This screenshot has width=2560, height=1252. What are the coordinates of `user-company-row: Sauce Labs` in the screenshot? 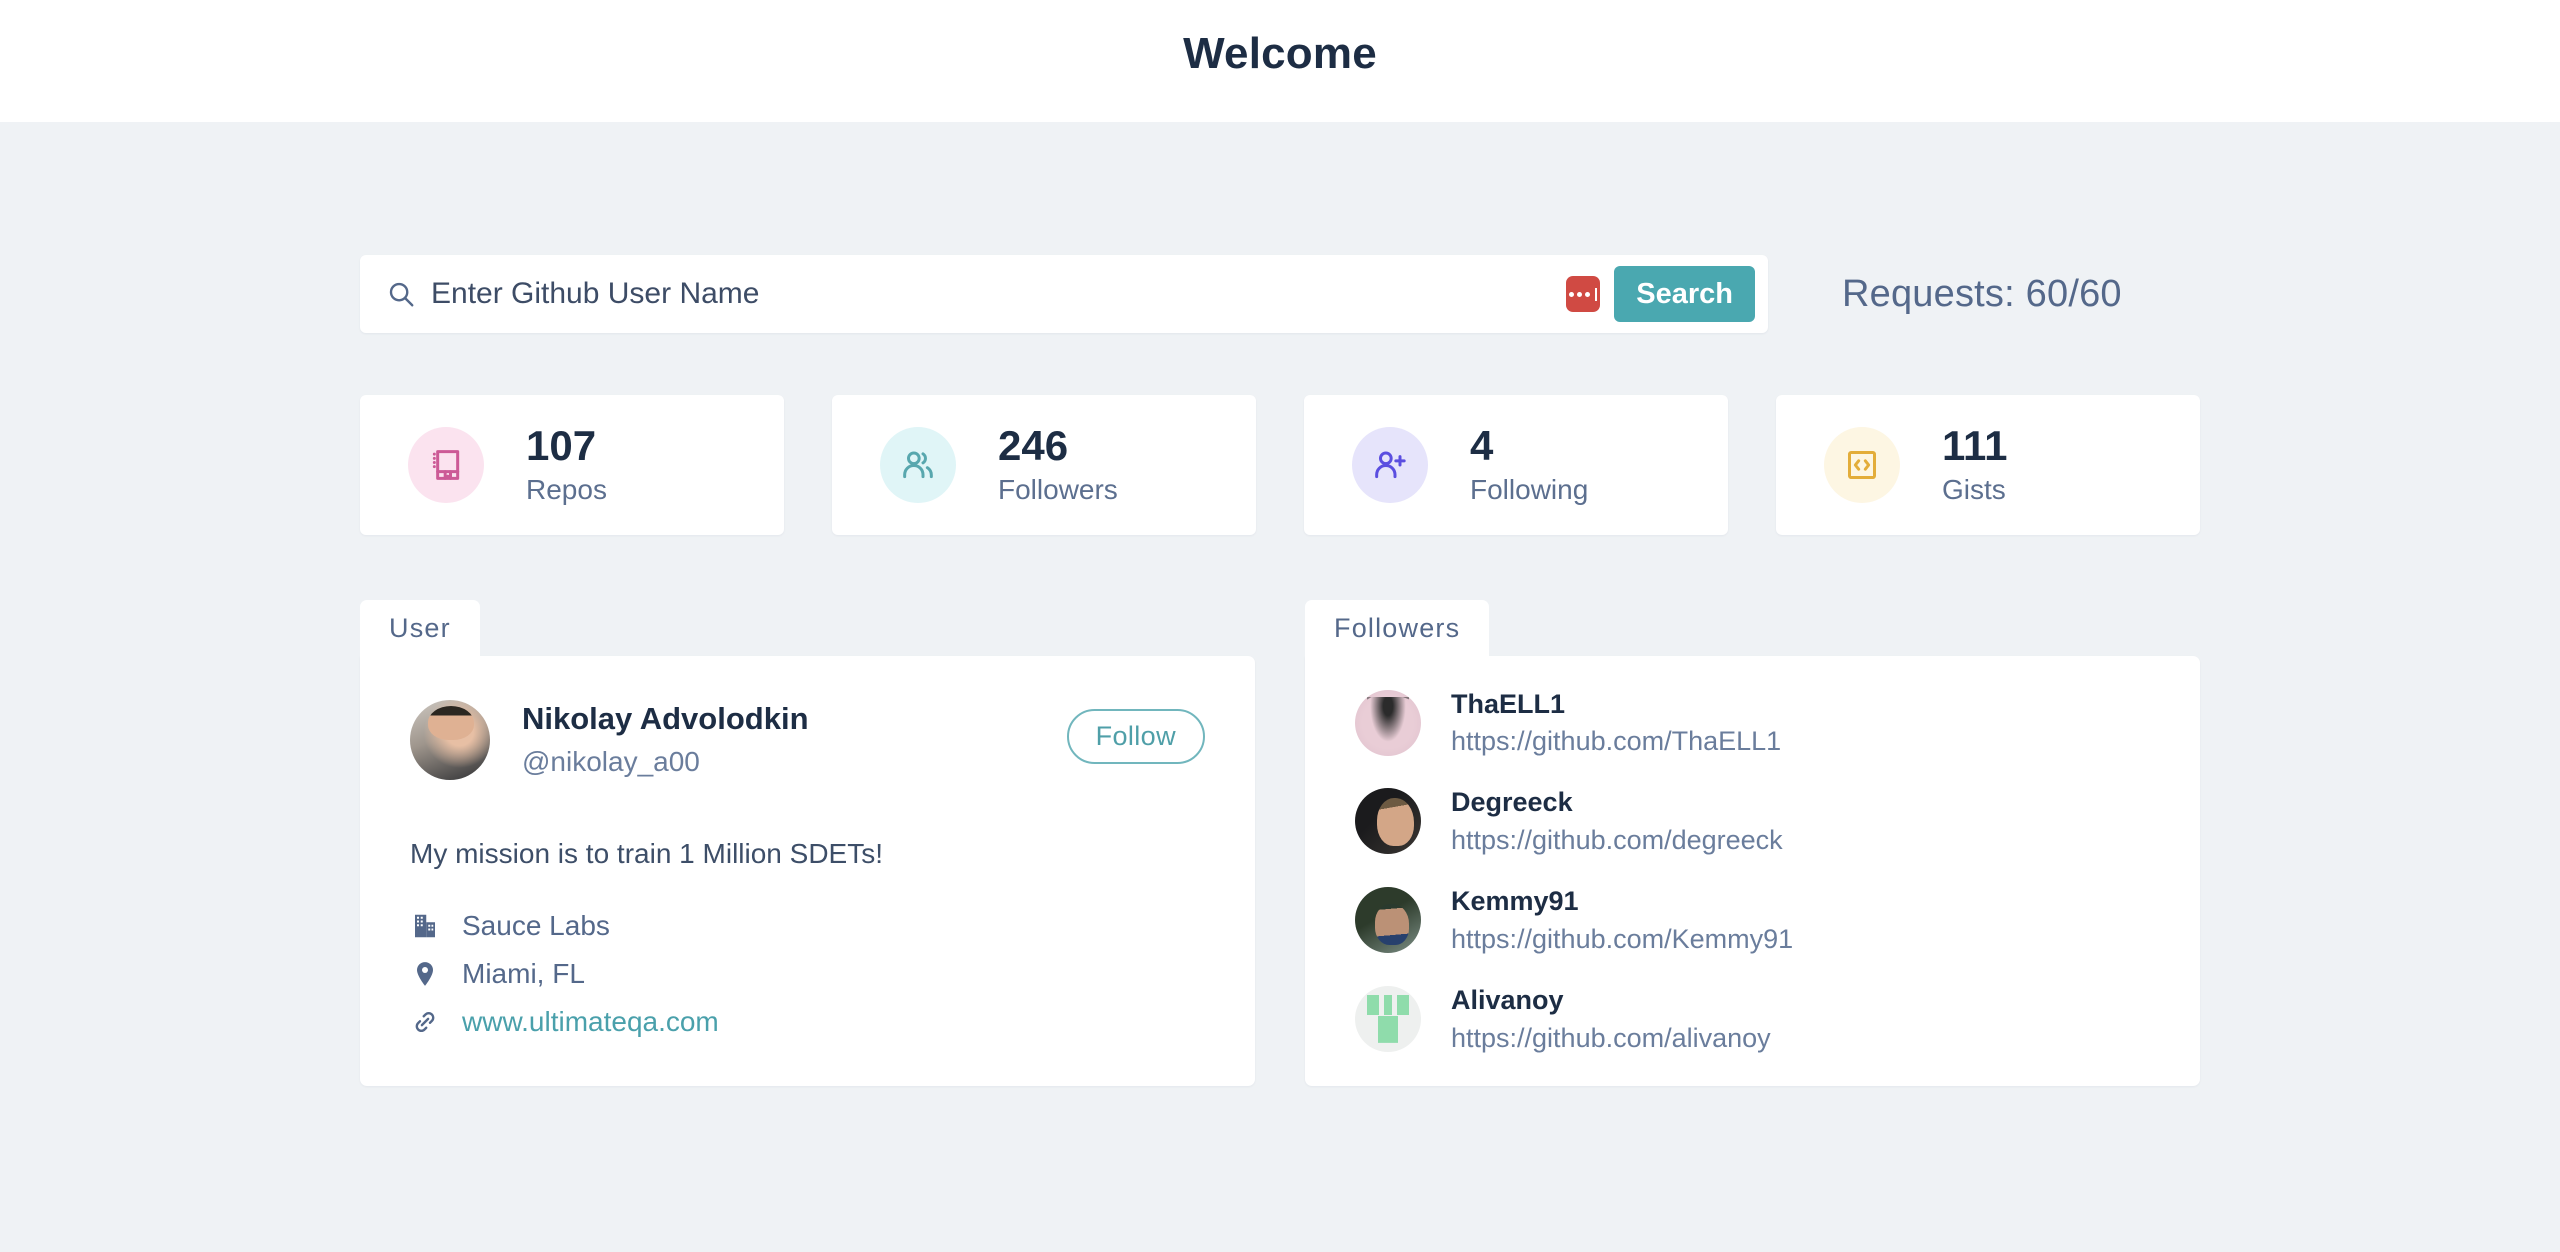 It's located at (807, 926).